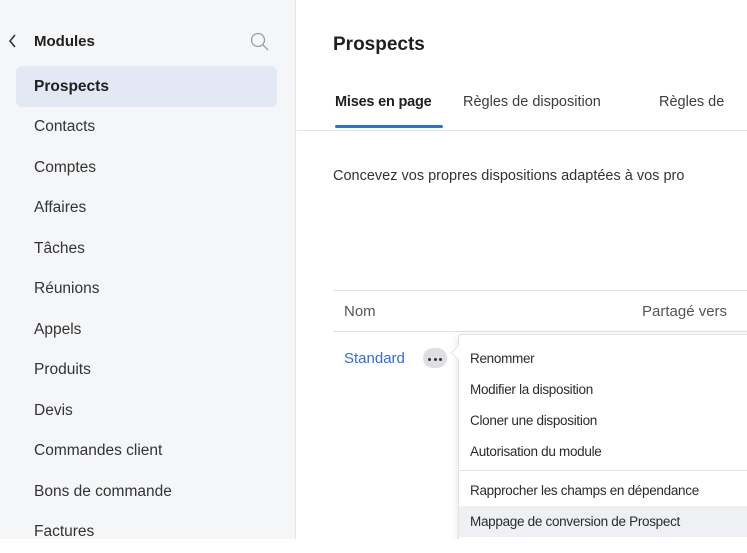 The image size is (747, 553). Describe the element at coordinates (146, 86) in the screenshot. I see `sidebar-item-prospects: Prospects` at that location.